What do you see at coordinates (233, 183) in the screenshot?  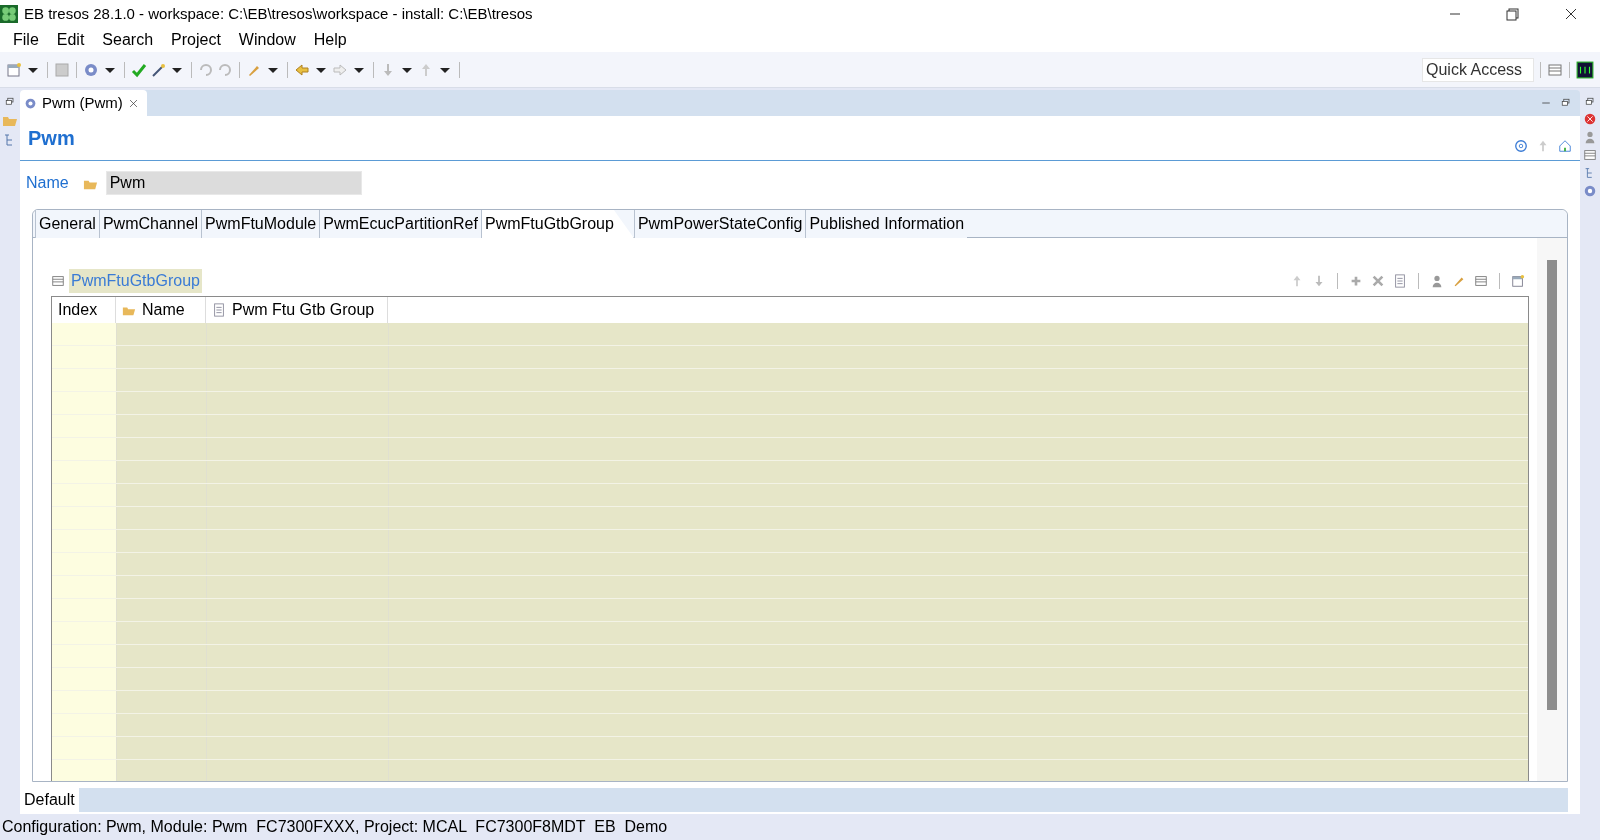 I see `name-field: Pwm` at bounding box center [233, 183].